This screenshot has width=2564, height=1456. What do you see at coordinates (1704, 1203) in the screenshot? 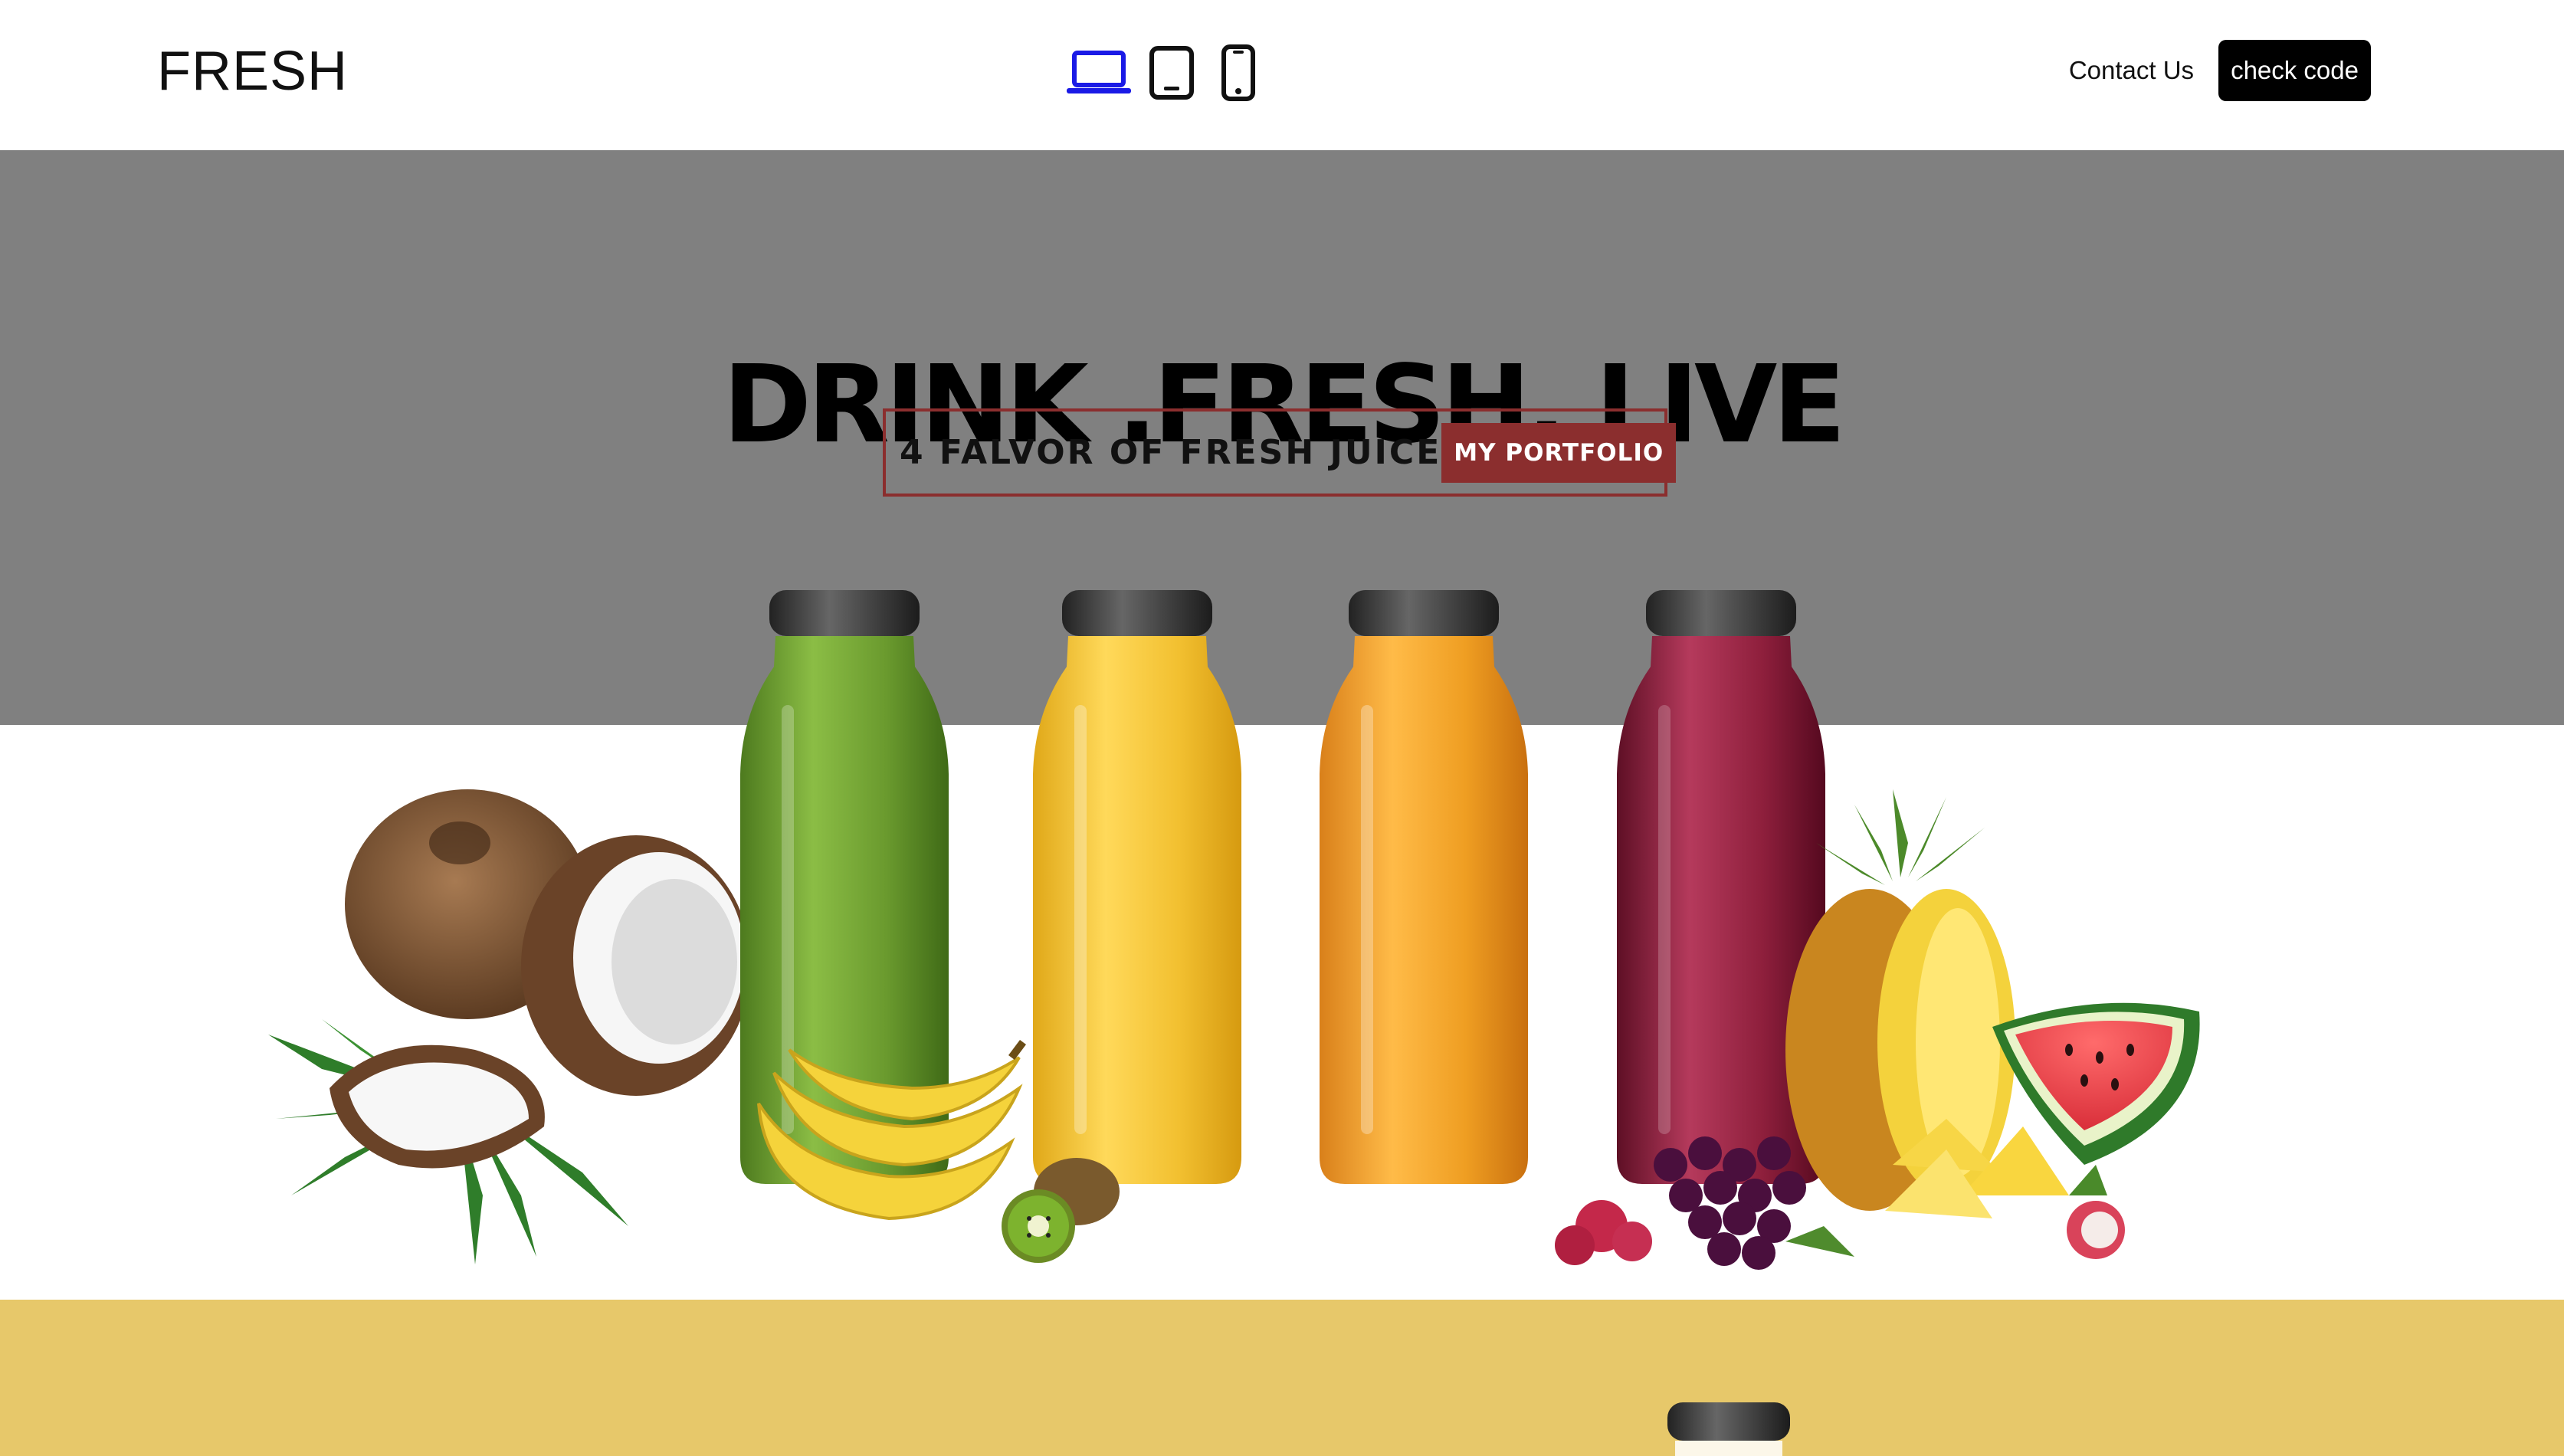
I see `berries` at bounding box center [1704, 1203].